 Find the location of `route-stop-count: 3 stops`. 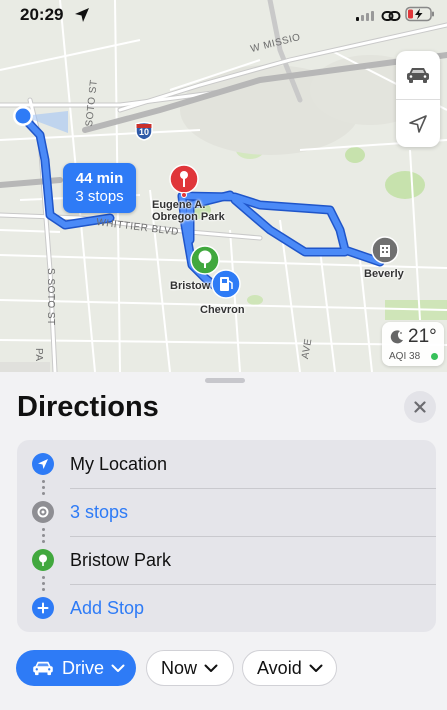

route-stop-count: 3 stops is located at coordinates (99, 196).